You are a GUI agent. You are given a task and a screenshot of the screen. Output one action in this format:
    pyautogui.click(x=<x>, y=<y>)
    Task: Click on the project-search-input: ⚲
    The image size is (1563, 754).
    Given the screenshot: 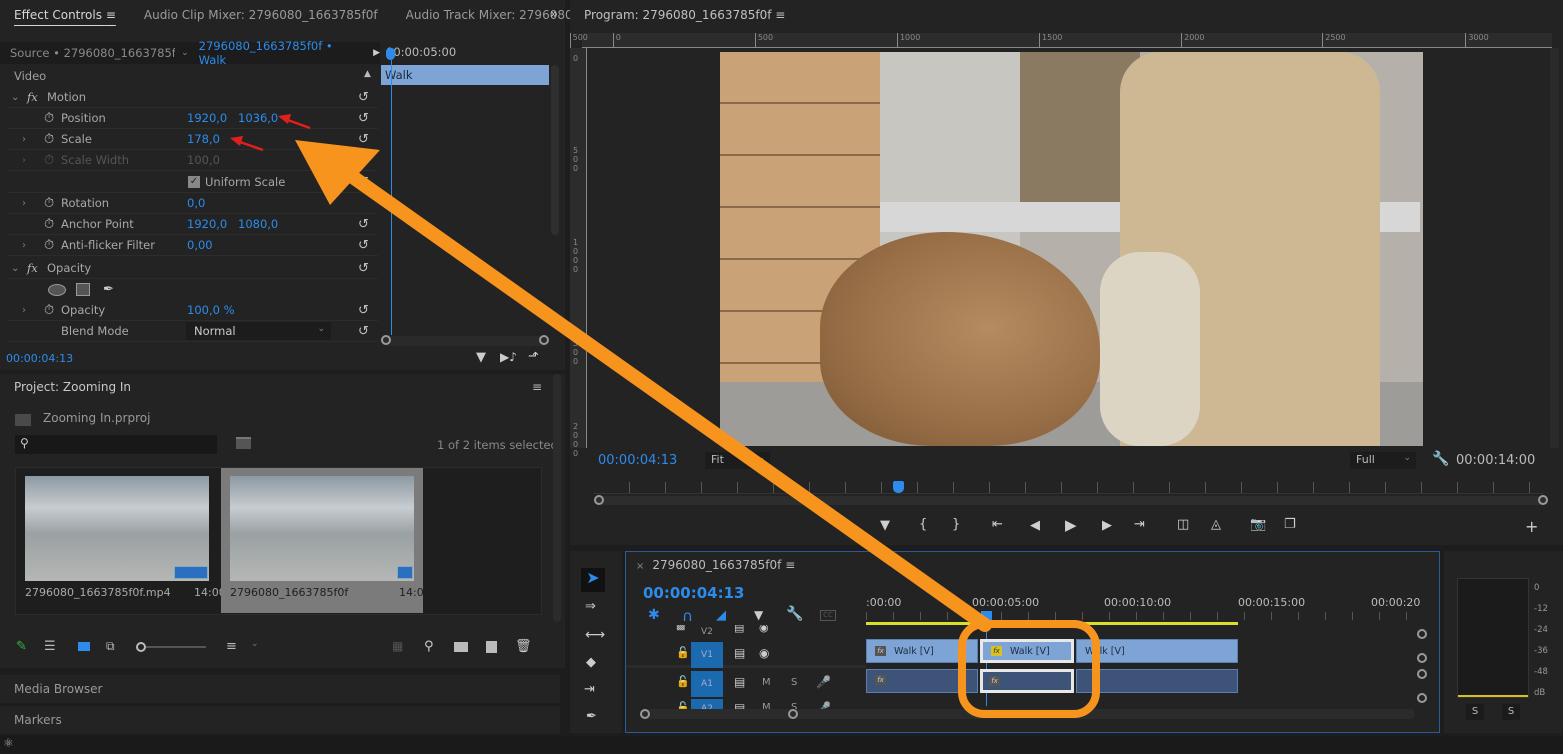 What is the action you would take?
    pyautogui.click(x=116, y=444)
    